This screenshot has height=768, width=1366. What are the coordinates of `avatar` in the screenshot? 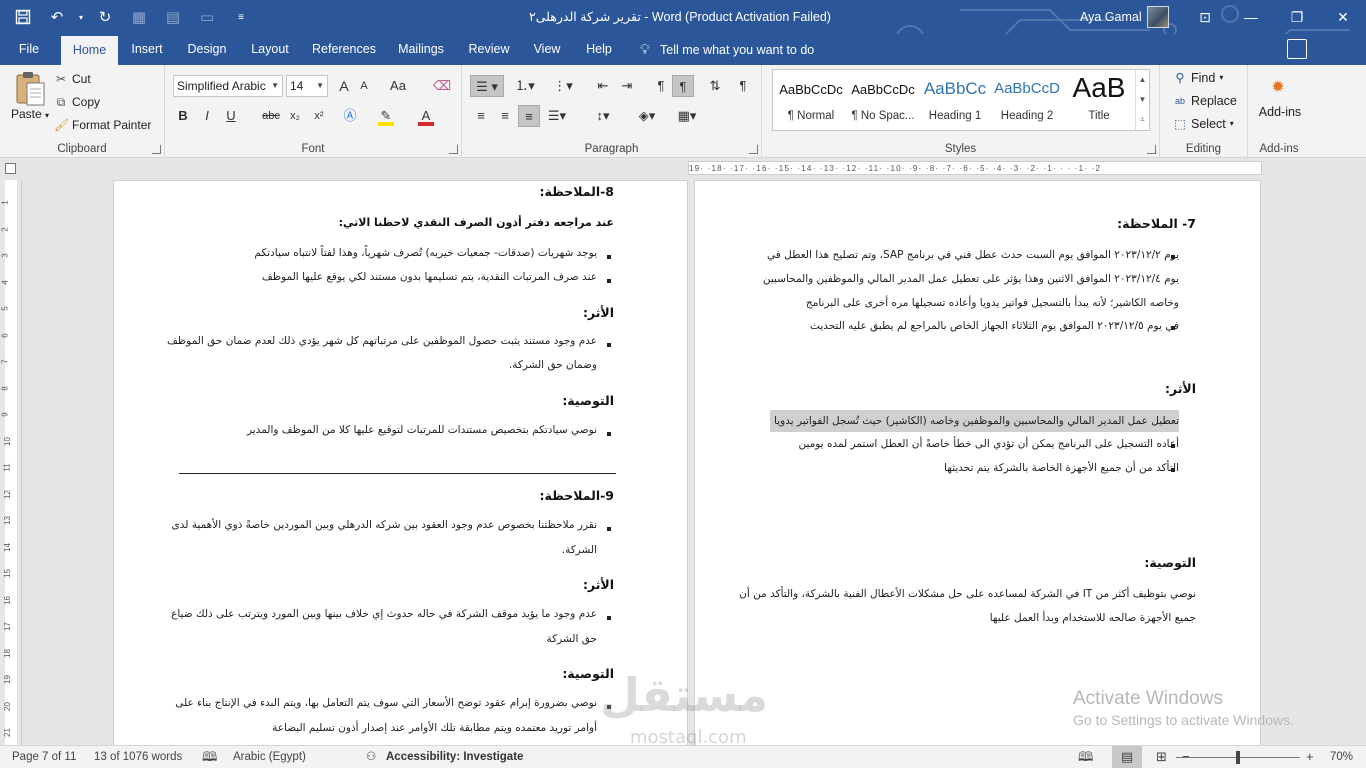 It's located at (1158, 17).